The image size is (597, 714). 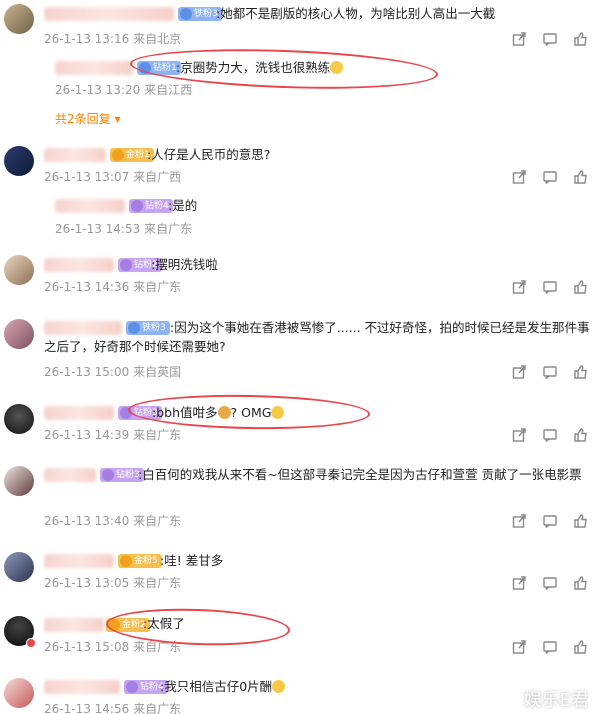 I want to click on comment-text: :摆明洗钱啦, so click(x=184, y=264).